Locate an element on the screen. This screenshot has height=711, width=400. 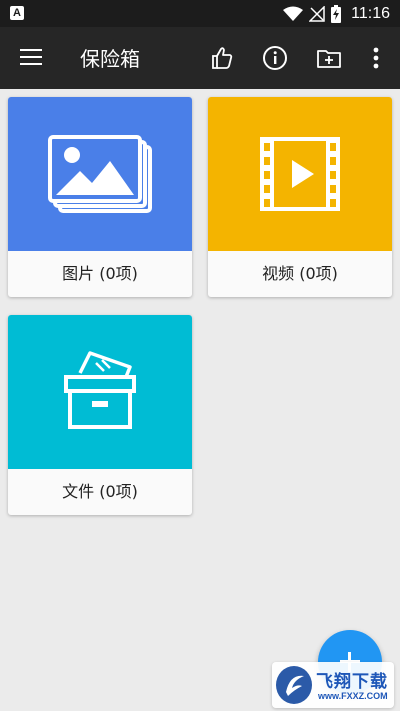
status-icons: 11:16 is located at coordinates (336, 14).